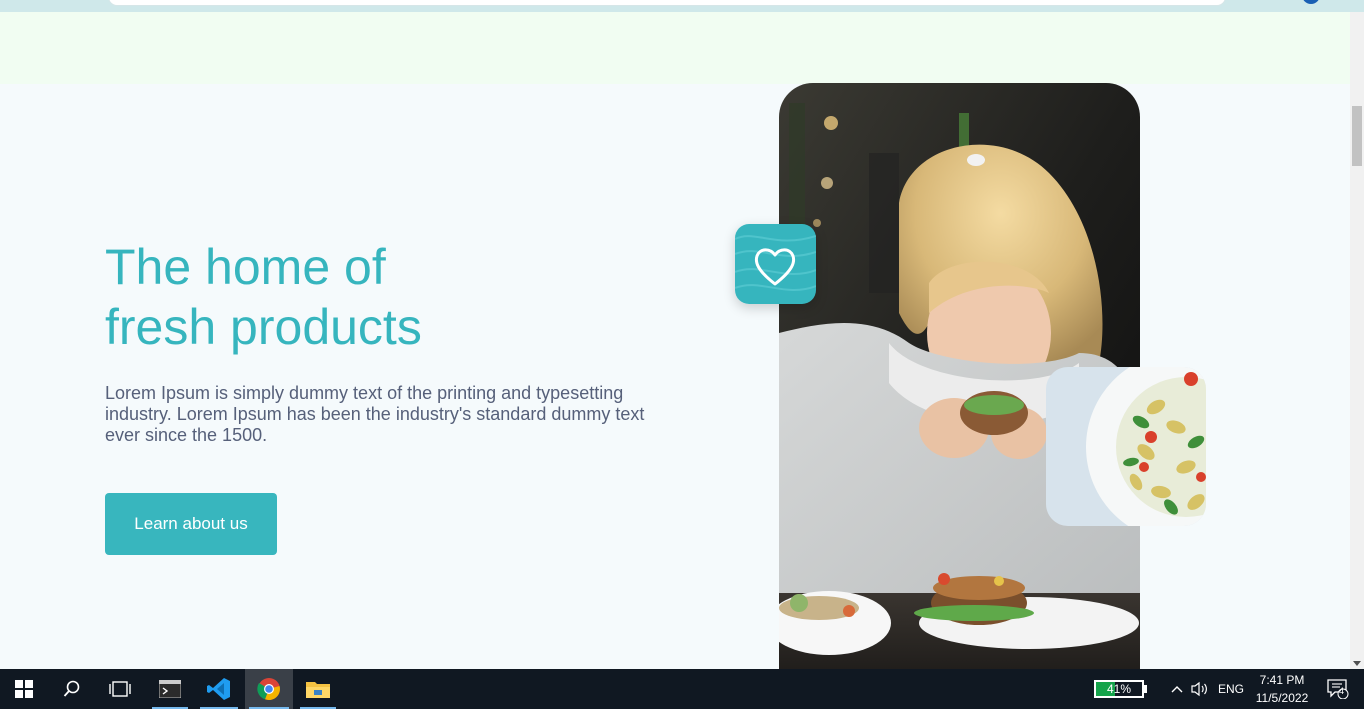 Image resolution: width=1364 pixels, height=709 pixels. I want to click on hero-title-line-1: The home of, so click(245, 267).